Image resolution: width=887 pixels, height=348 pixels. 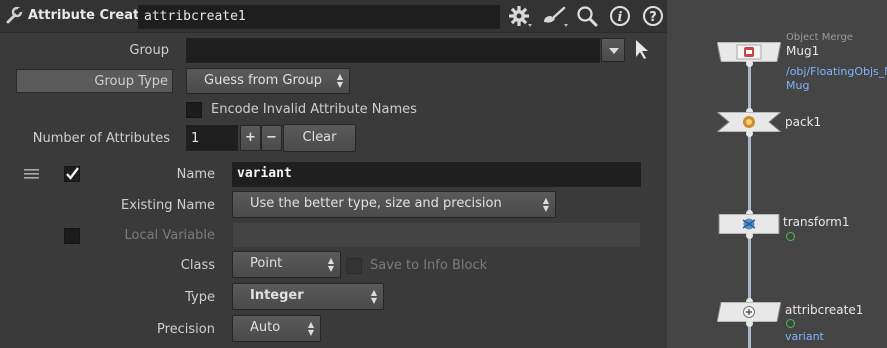 I want to click on wire-transform-to-attribcreate, so click(x=749, y=268).